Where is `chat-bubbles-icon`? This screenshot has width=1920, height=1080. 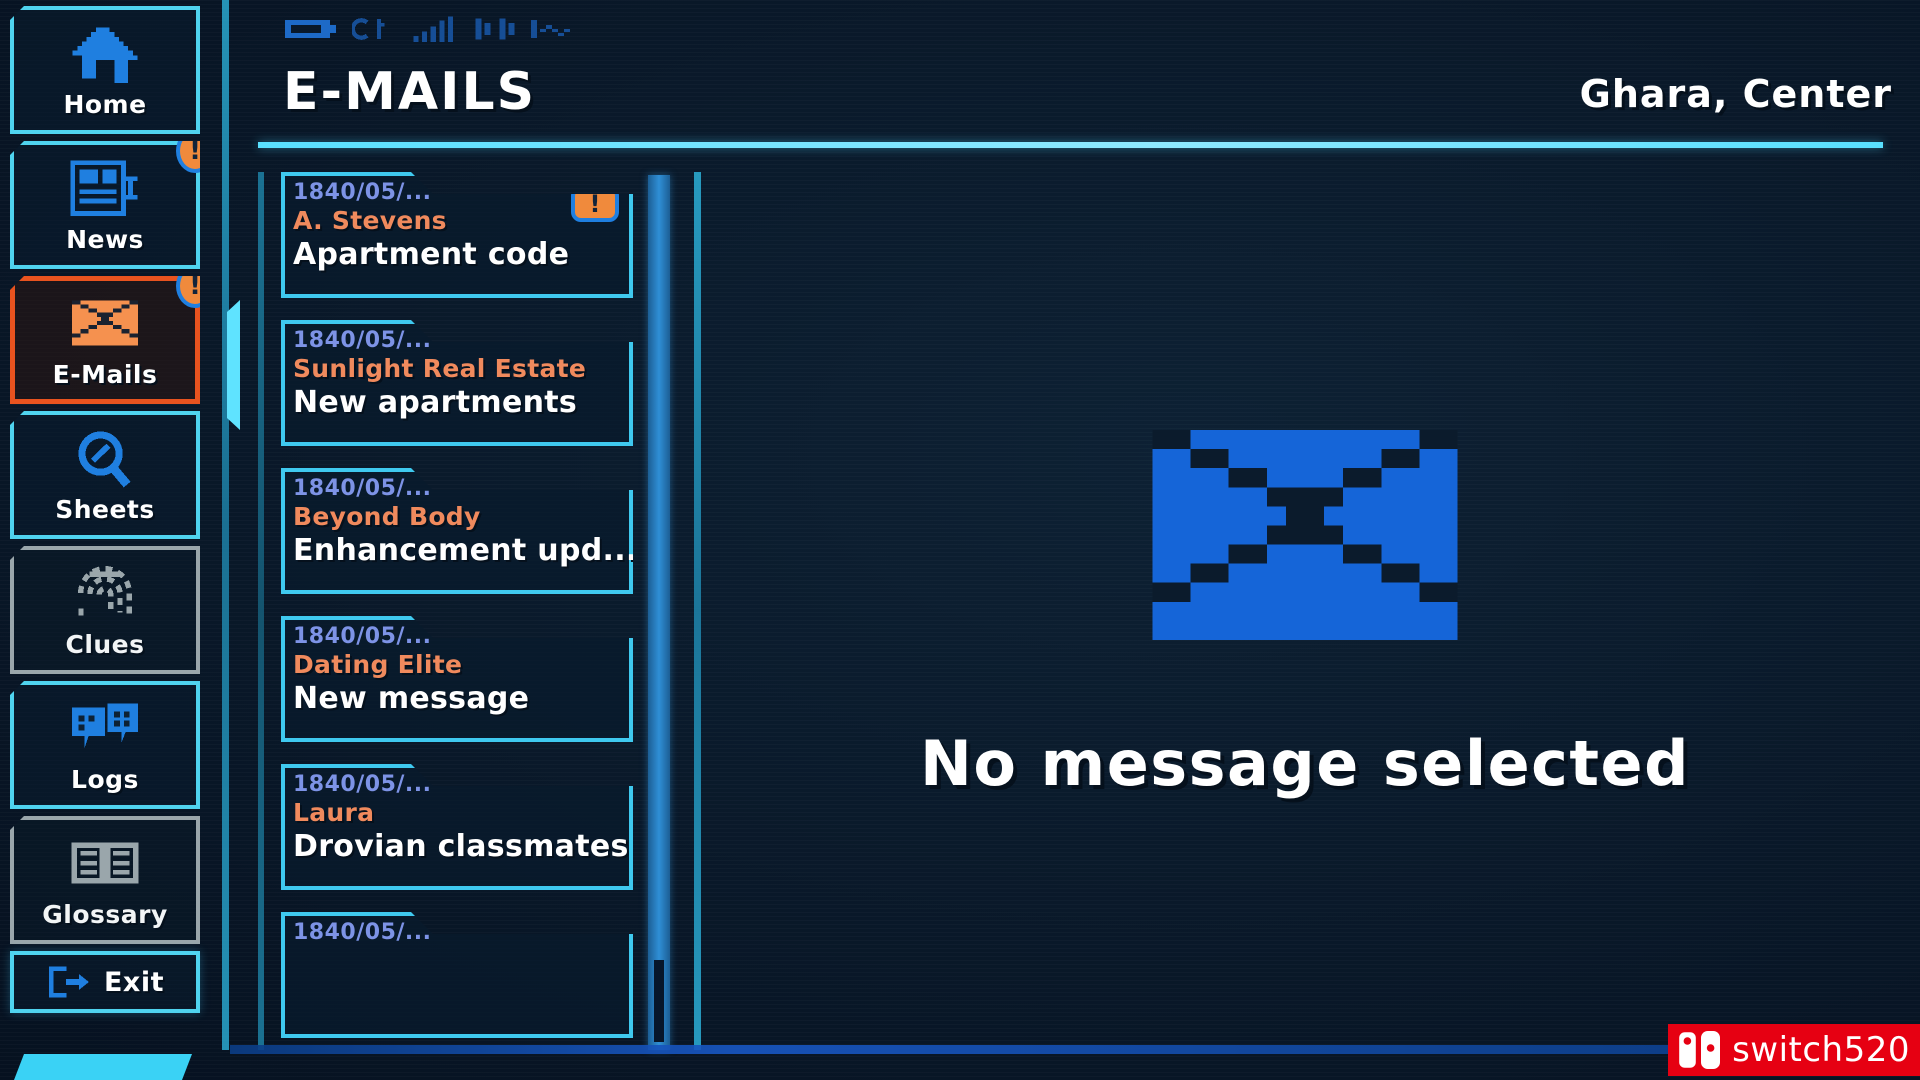 chat-bubbles-icon is located at coordinates (105, 725).